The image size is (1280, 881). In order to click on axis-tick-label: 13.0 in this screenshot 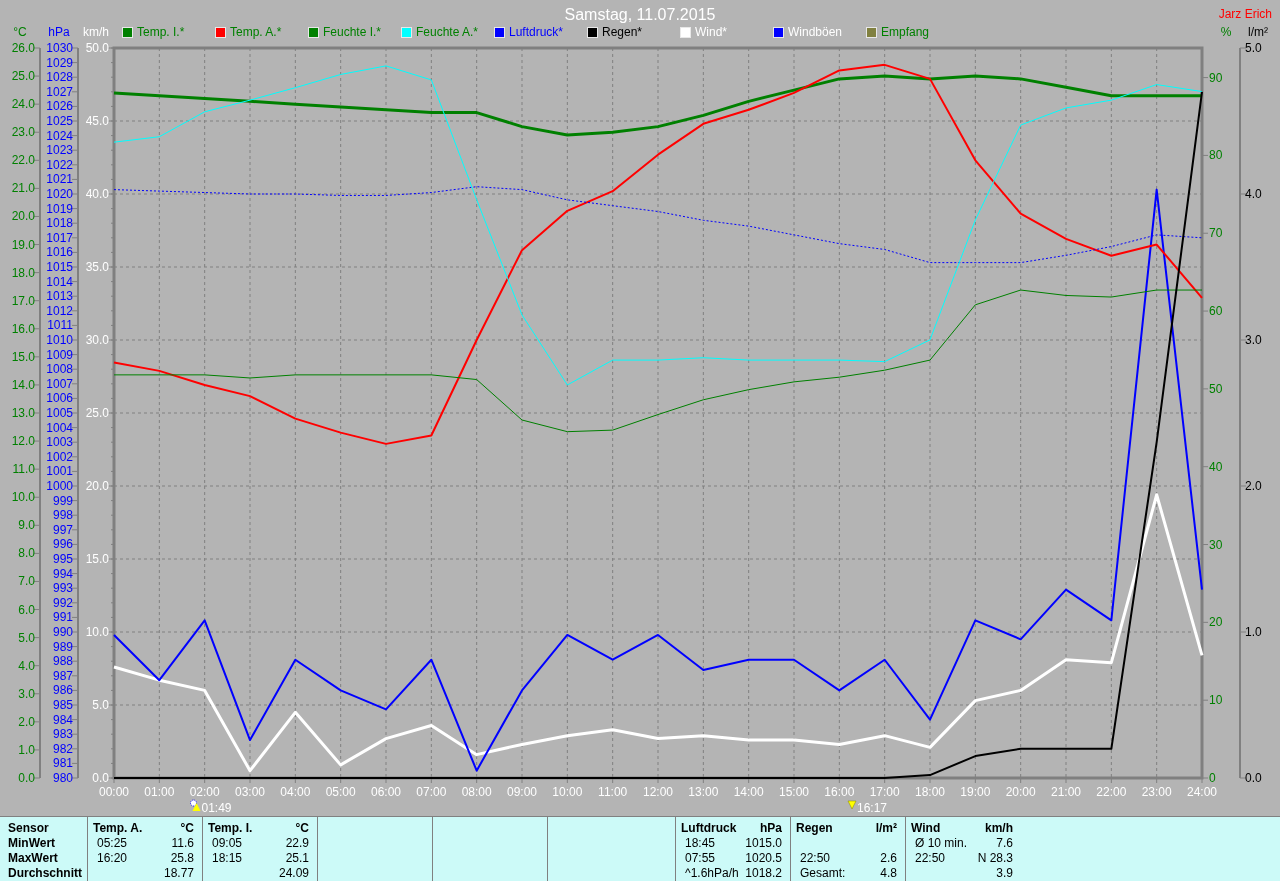, I will do `click(23, 413)`.